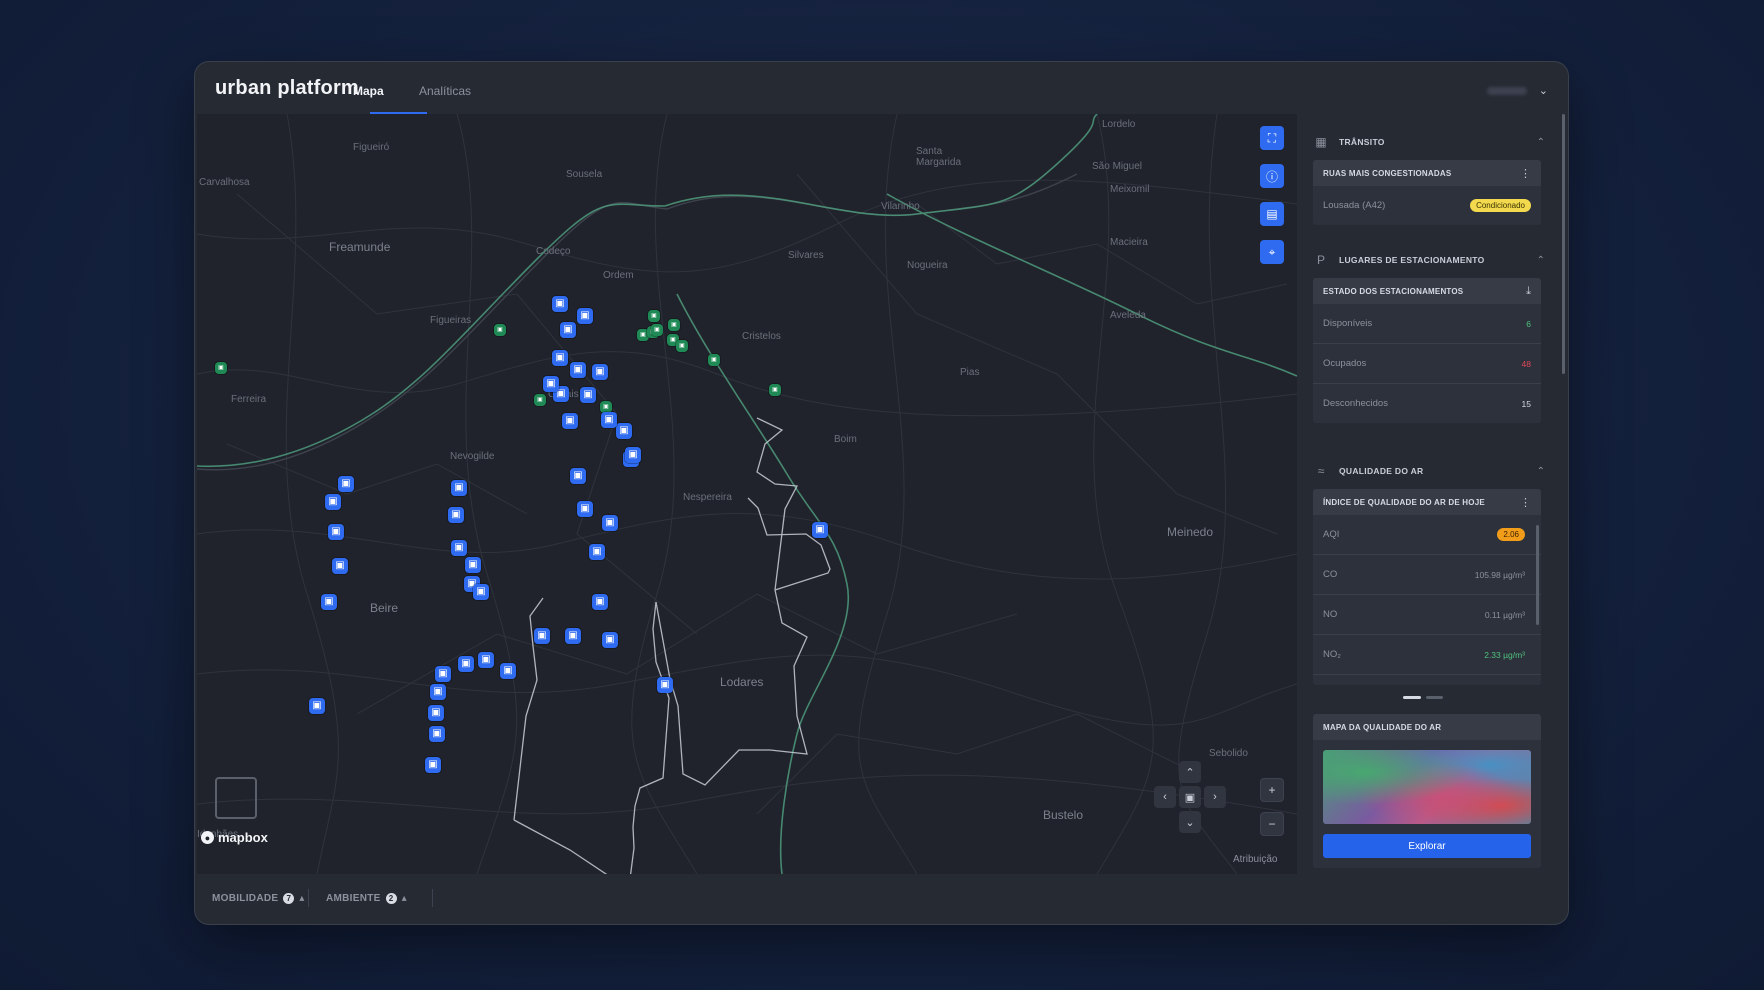 Image resolution: width=1764 pixels, height=990 pixels. What do you see at coordinates (371, 147) in the screenshot?
I see `place-label: Figueiró` at bounding box center [371, 147].